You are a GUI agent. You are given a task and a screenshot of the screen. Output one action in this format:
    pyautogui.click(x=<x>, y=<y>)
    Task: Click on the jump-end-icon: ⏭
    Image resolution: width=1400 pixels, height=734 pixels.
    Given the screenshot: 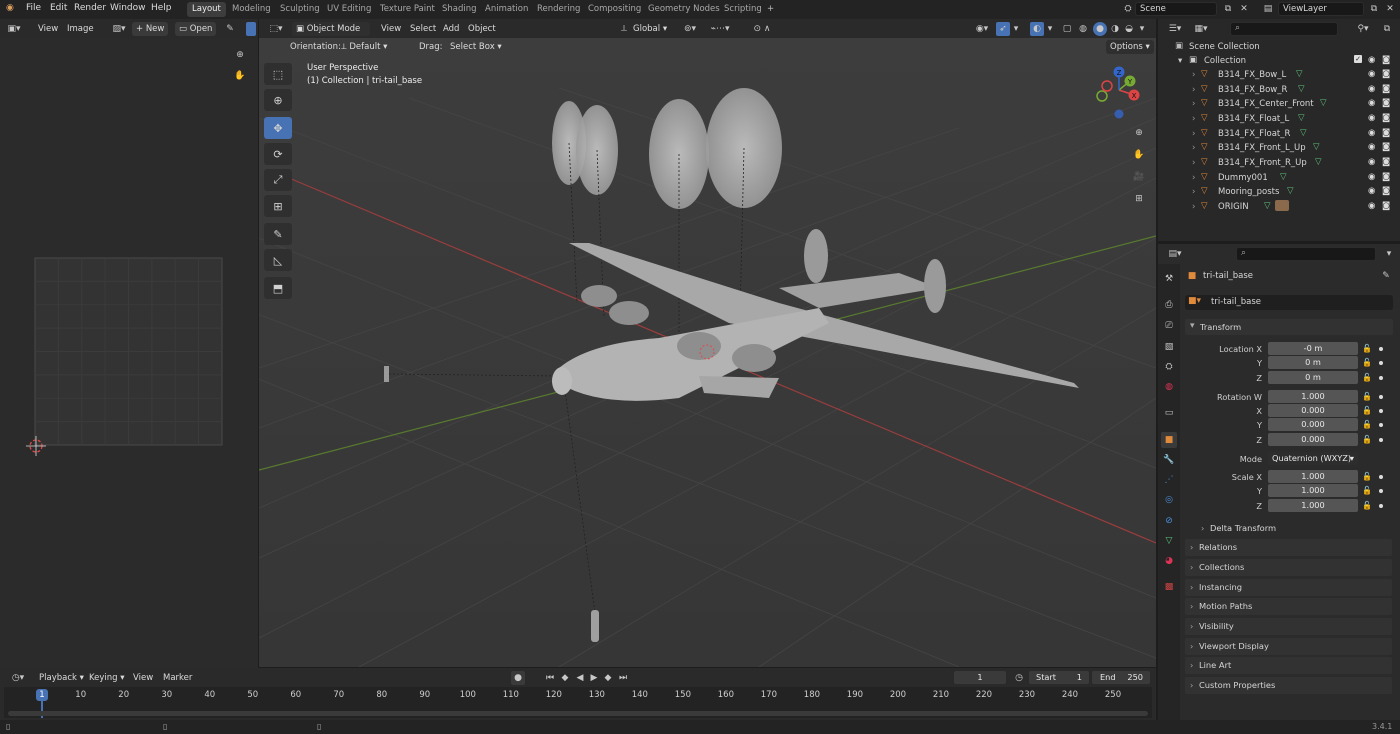 What is the action you would take?
    pyautogui.click(x=623, y=678)
    